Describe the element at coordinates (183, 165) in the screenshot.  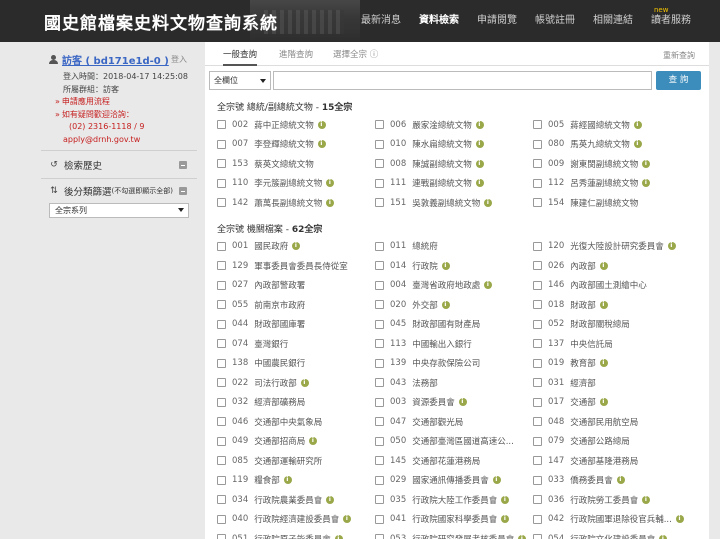
I see `collapse-history-button` at that location.